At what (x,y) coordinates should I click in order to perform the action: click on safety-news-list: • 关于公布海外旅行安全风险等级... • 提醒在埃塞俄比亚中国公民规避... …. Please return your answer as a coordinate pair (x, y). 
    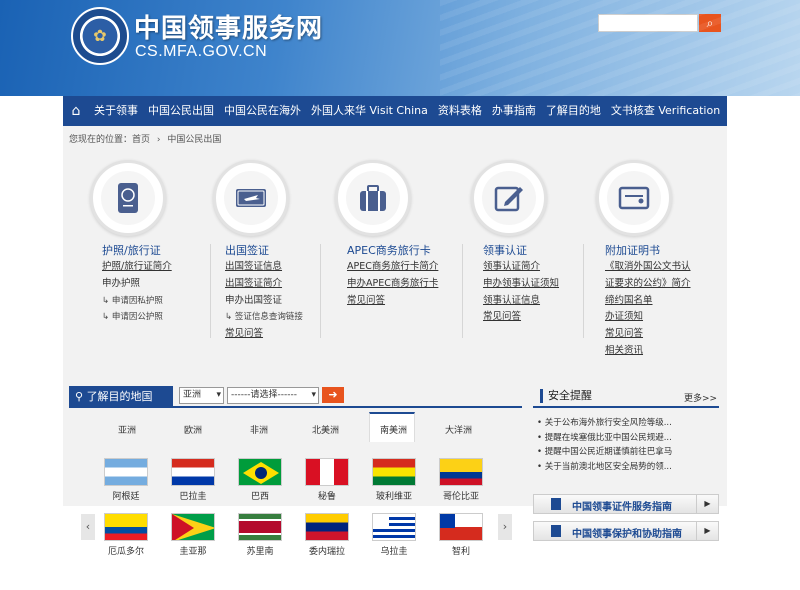
    Looking at the image, I should click on (604, 445).